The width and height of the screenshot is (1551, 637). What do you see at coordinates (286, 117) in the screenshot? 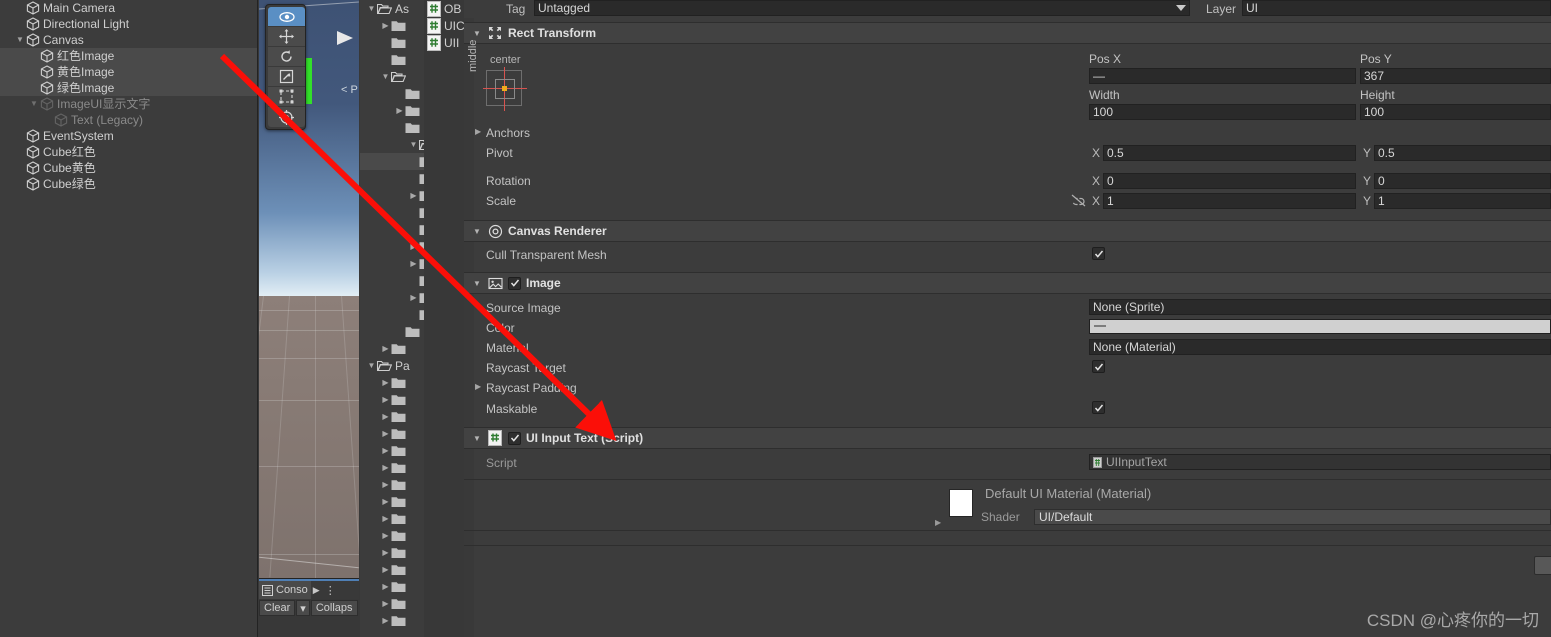
I see `transform-tool-icon` at bounding box center [286, 117].